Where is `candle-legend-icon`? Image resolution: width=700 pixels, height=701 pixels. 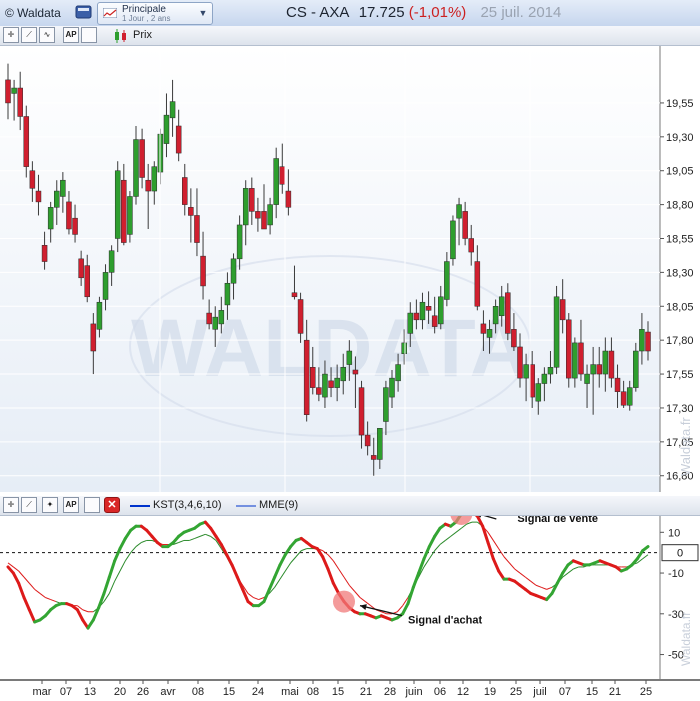
candle-legend-icon is located at coordinates (120, 36).